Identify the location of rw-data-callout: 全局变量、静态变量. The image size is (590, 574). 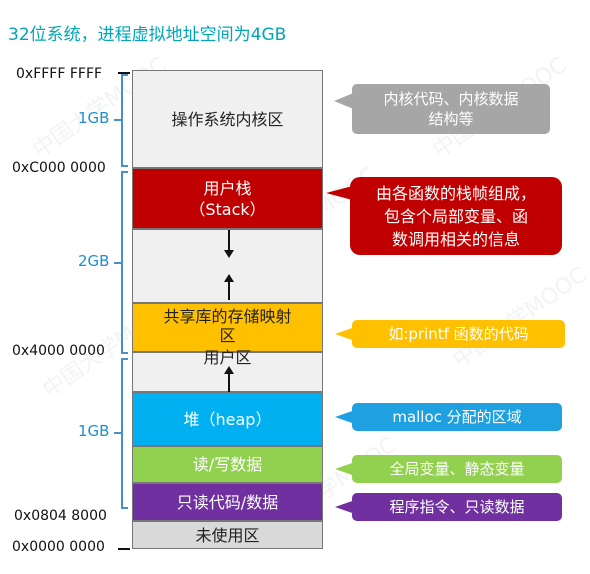
(457, 469).